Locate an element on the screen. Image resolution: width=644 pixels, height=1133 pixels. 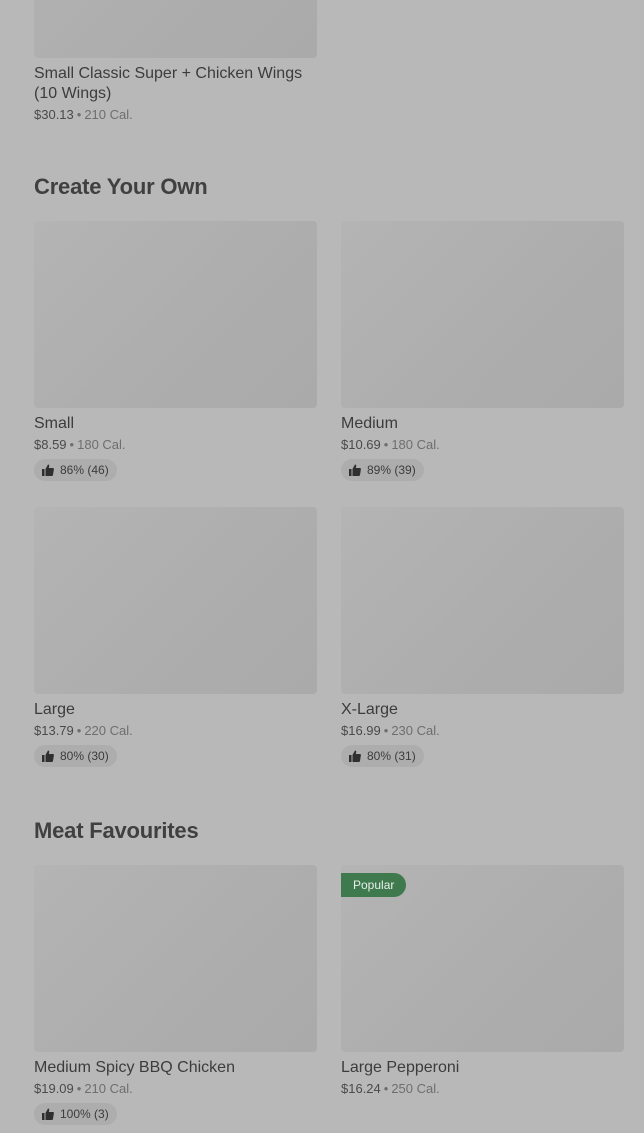
rating-badge: 89% (39) is located at coordinates (382, 470).